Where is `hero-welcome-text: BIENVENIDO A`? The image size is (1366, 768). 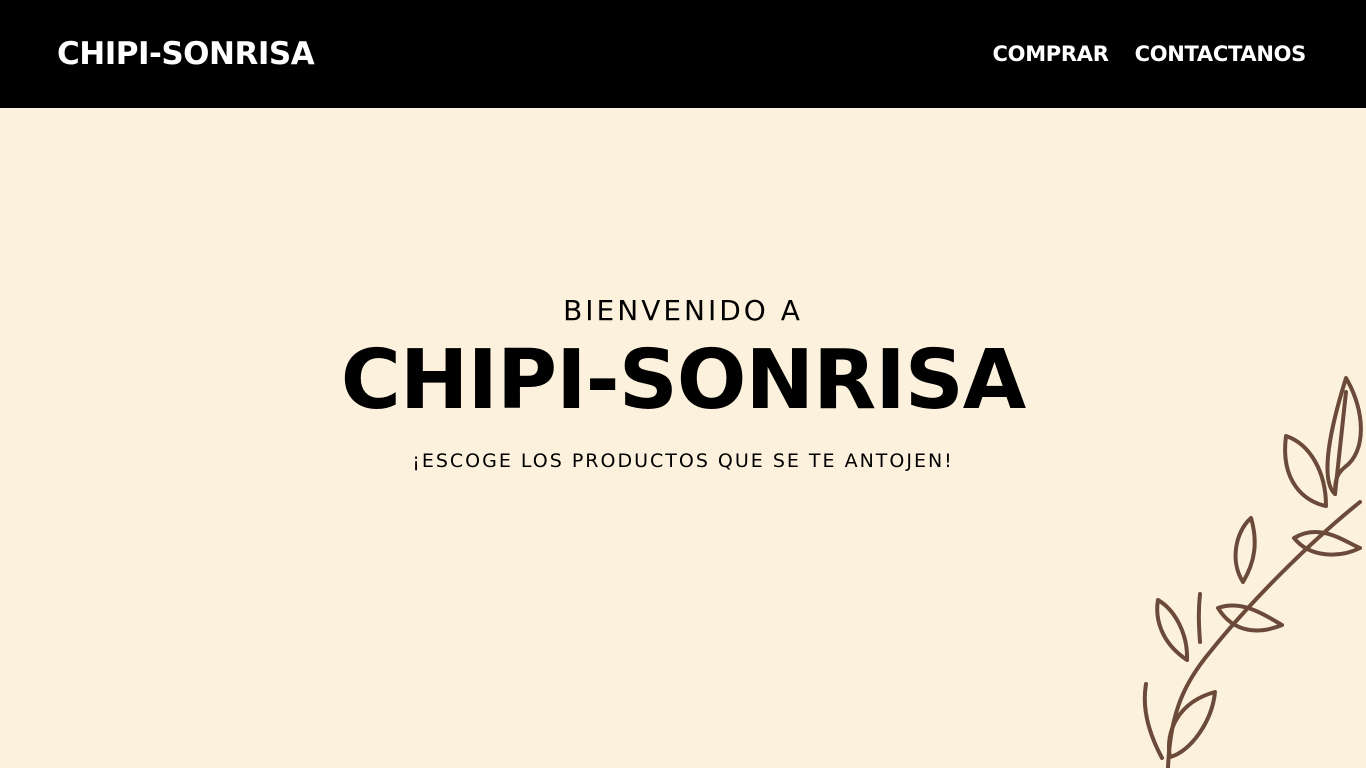 hero-welcome-text: BIENVENIDO A is located at coordinates (683, 310).